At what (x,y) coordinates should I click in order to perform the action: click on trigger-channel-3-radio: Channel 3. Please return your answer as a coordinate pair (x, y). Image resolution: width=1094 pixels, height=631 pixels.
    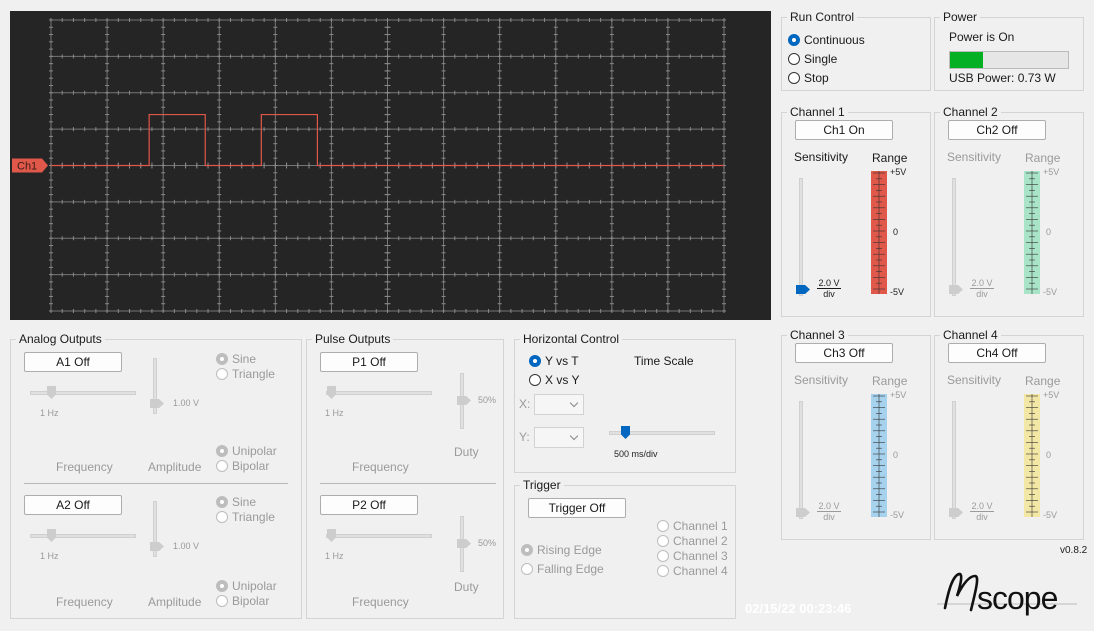
    Looking at the image, I should click on (692, 556).